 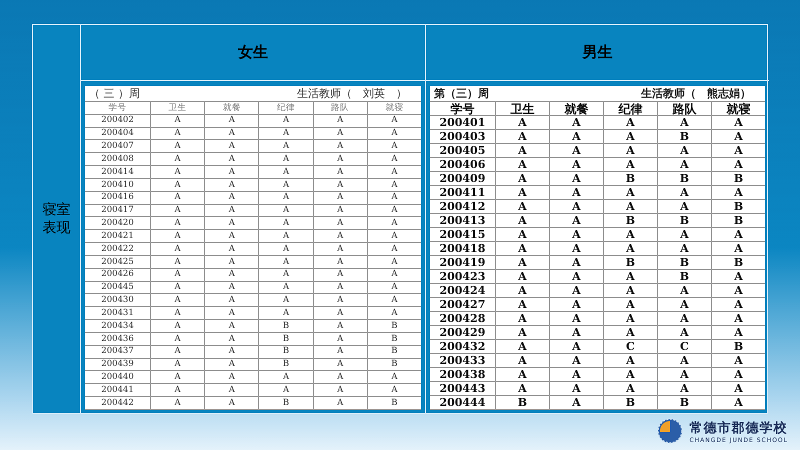 I want to click on table-cell-text: 200441, so click(x=117, y=390).